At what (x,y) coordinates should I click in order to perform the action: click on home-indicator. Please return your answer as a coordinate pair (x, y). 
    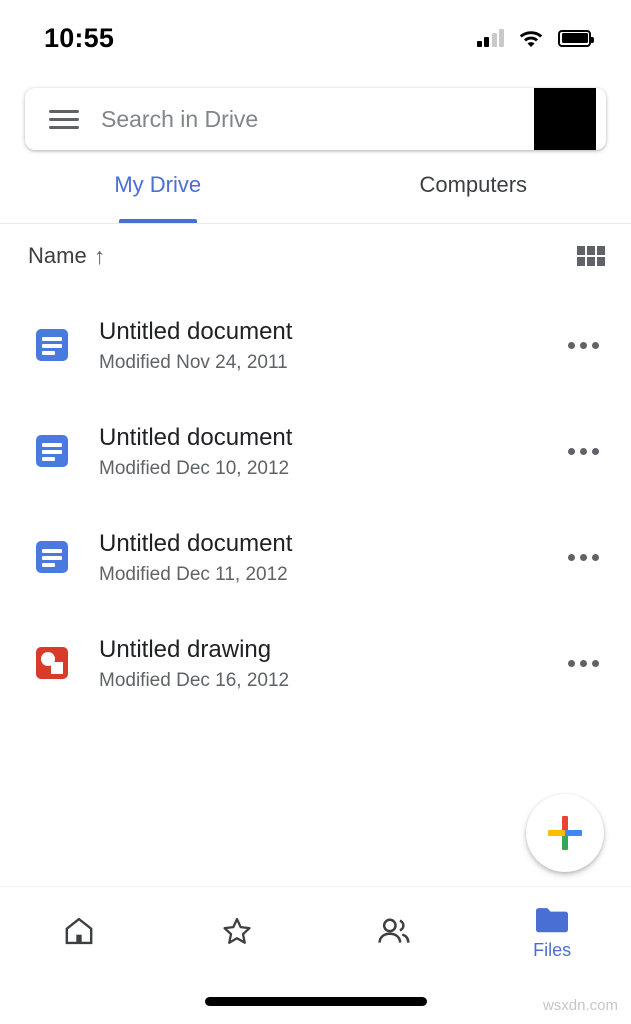
    Looking at the image, I should click on (315, 1001).